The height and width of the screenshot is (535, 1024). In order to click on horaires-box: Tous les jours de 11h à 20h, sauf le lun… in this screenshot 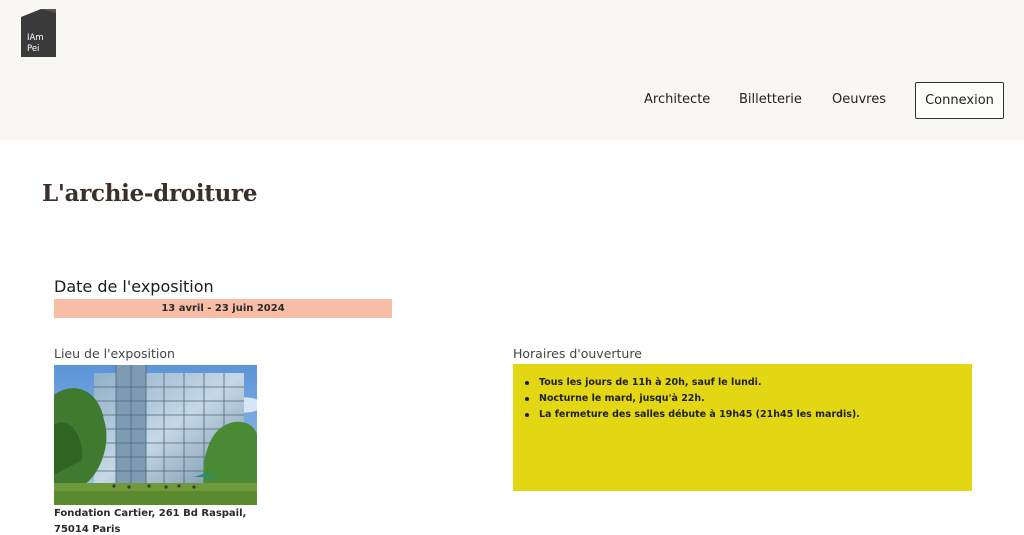, I will do `click(742, 427)`.